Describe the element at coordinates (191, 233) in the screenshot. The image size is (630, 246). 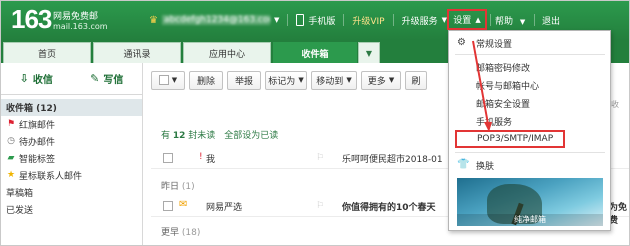
I see `group-count: (18)` at that location.